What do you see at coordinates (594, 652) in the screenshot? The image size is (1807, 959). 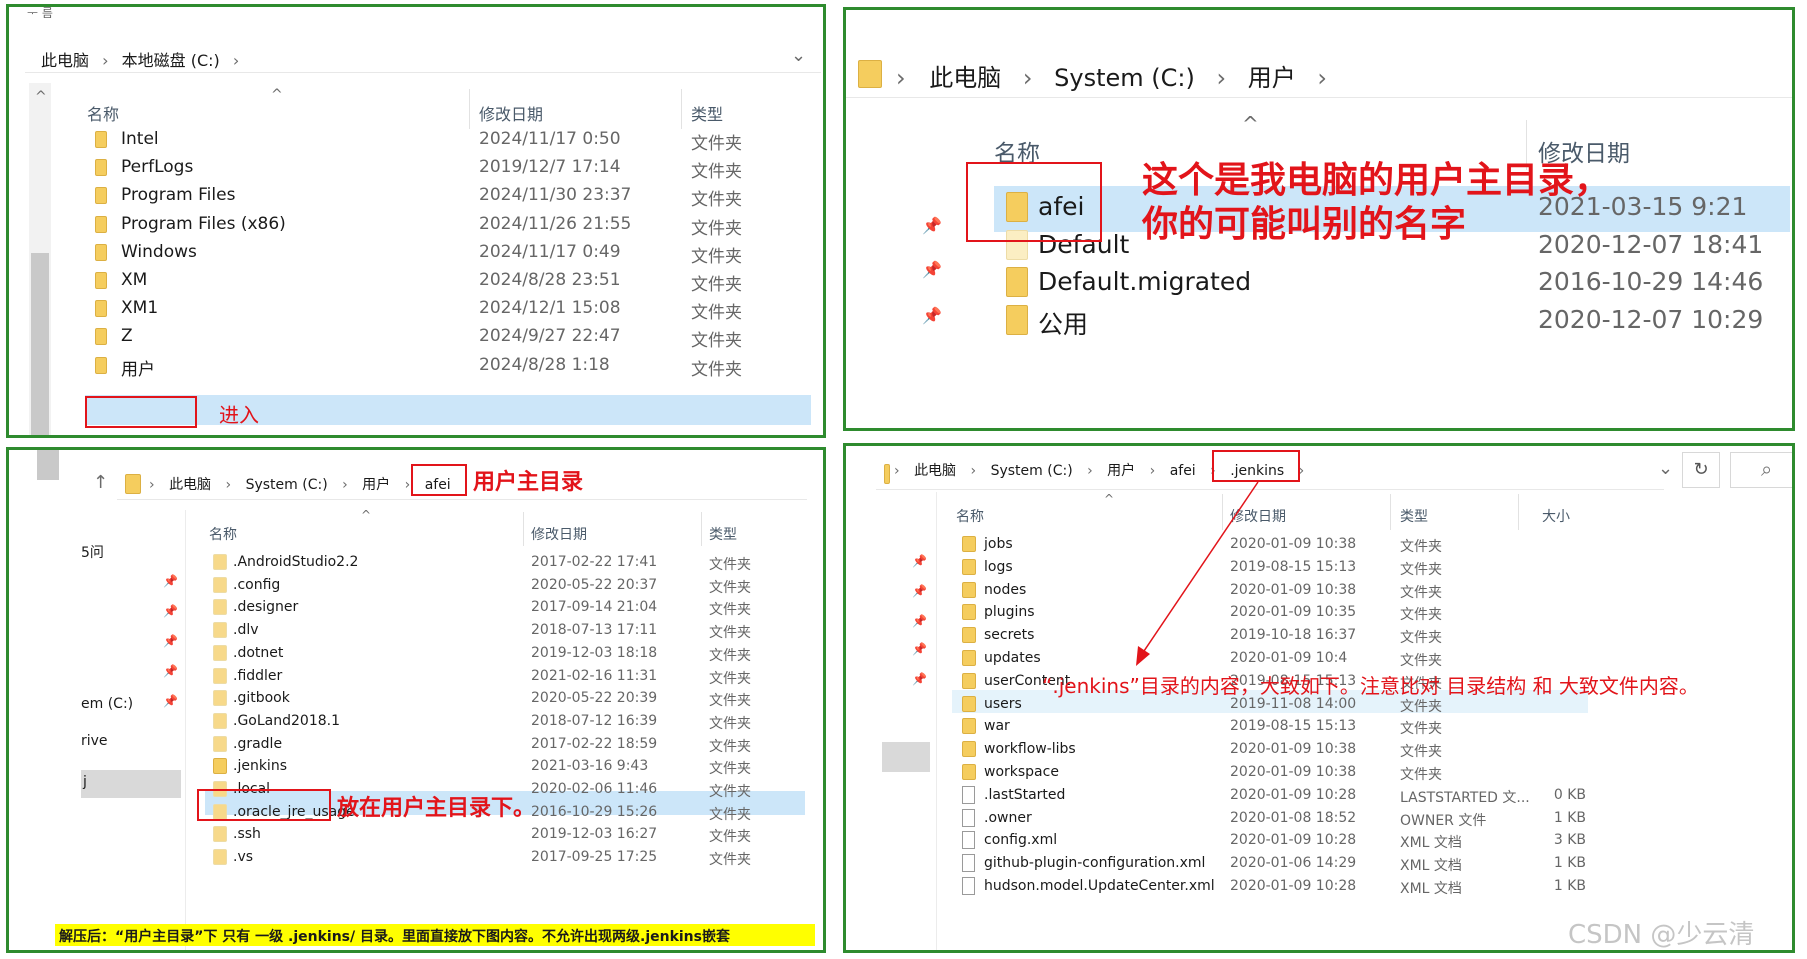 I see `modified-date: 2019-12-03 18:18` at bounding box center [594, 652].